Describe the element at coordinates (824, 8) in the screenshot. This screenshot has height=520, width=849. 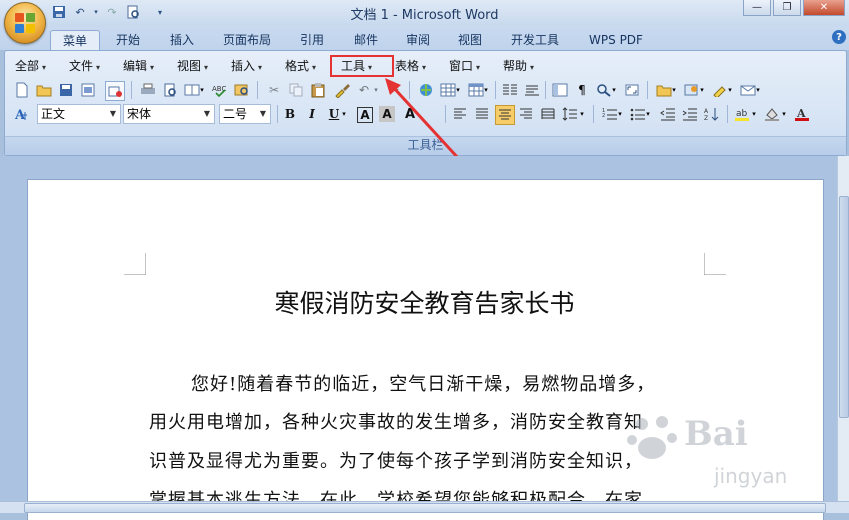
I see `close-button: ✕` at that location.